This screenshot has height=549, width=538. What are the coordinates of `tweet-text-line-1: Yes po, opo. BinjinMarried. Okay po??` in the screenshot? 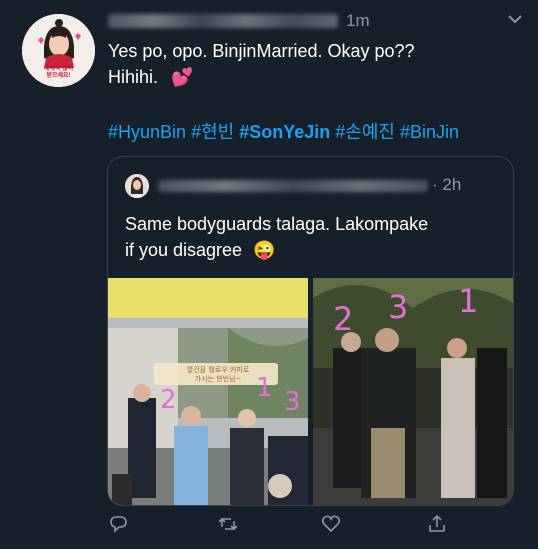 It's located at (261, 51).